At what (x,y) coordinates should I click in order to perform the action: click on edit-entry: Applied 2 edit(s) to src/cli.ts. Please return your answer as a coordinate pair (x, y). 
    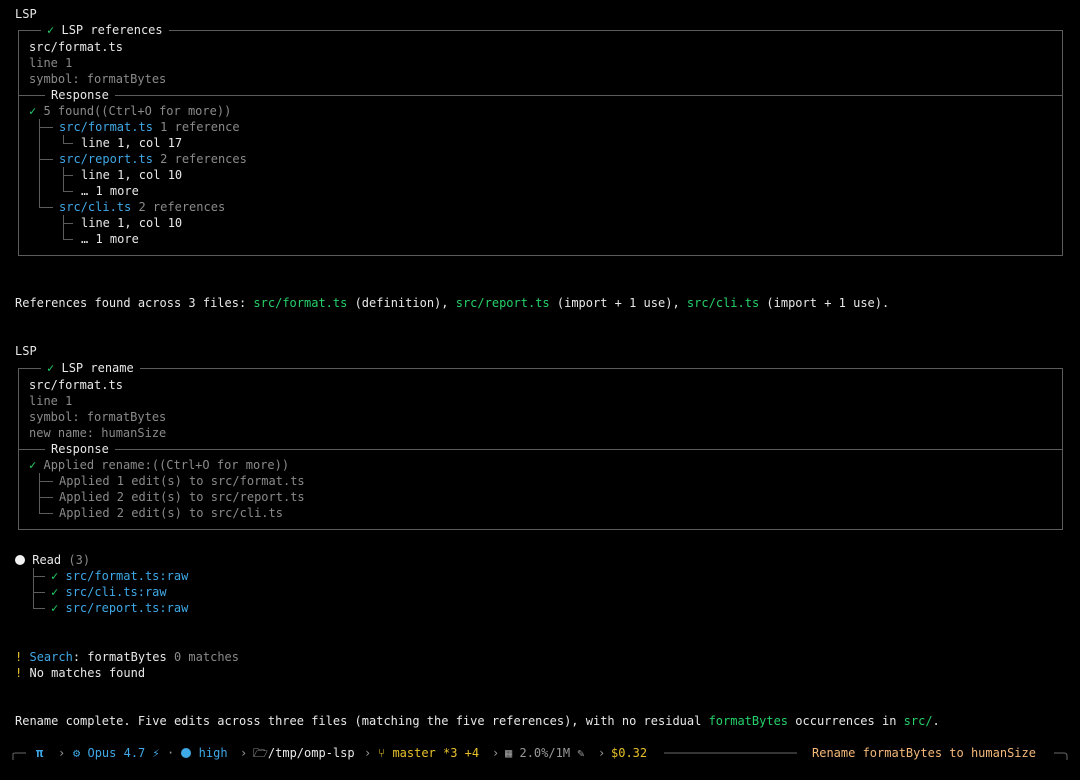
    Looking at the image, I should click on (171, 513).